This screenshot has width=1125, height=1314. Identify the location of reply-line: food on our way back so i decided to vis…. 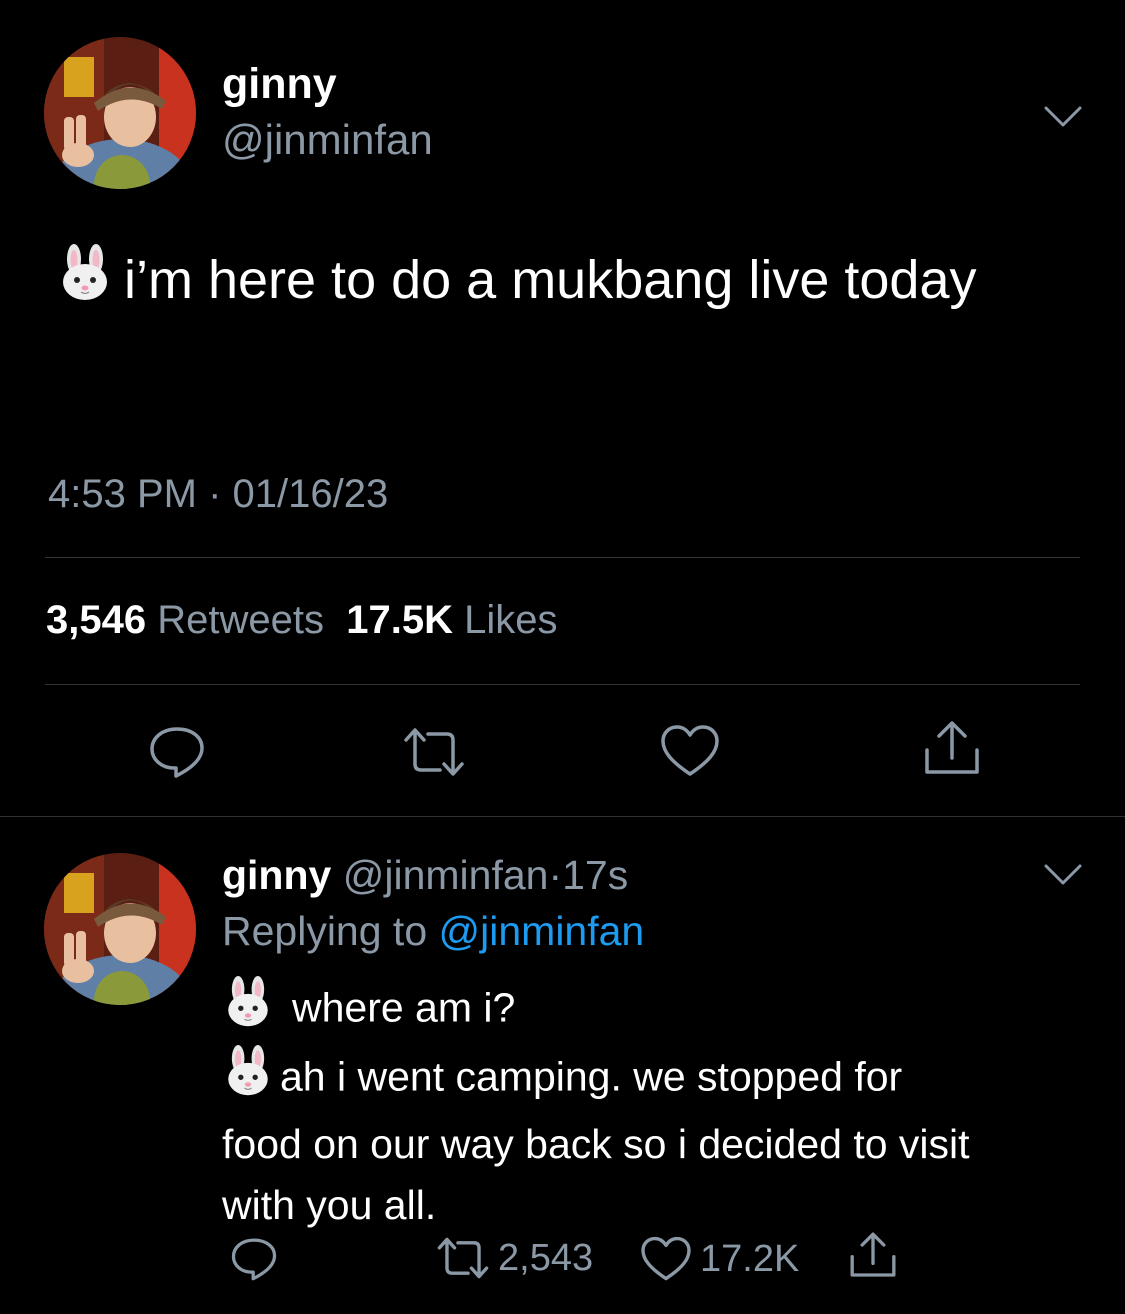
(596, 1144).